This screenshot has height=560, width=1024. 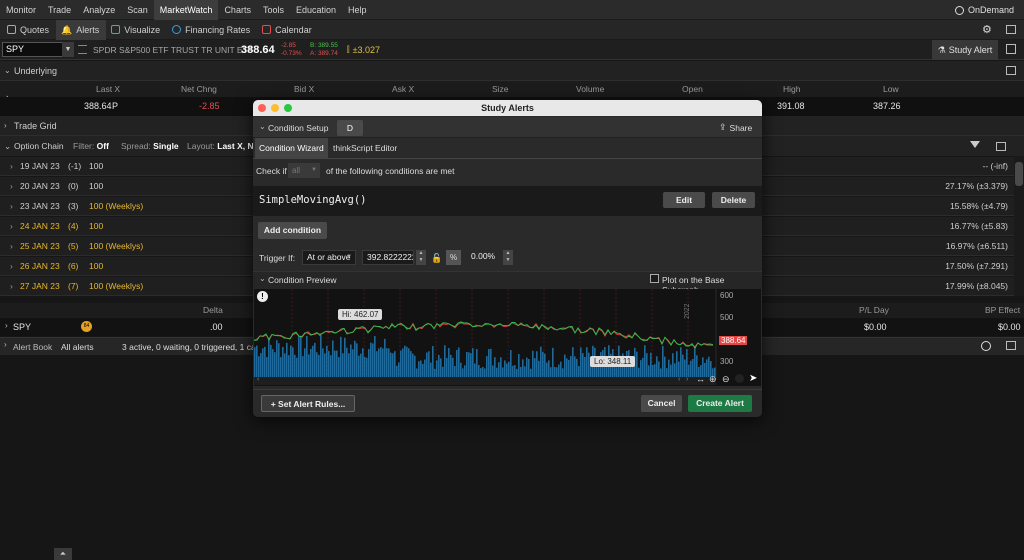 I want to click on tab-quotes: Quotes, so click(x=29, y=30).